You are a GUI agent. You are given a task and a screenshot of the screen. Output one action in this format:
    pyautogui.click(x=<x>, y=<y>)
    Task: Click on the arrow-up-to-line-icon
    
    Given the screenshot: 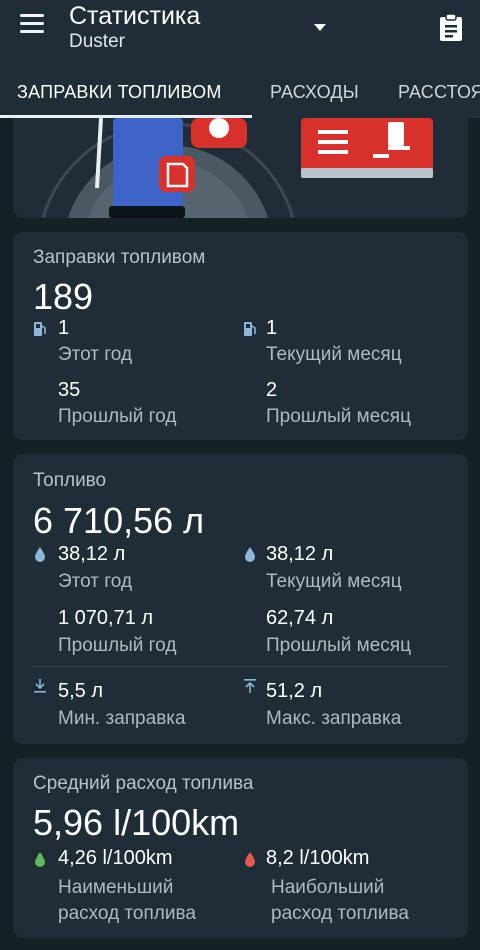 What is the action you would take?
    pyautogui.click(x=250, y=686)
    